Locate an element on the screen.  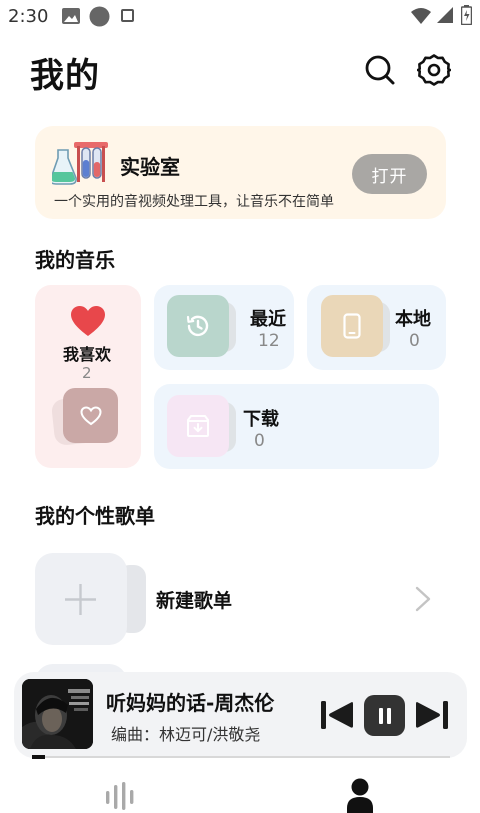
local-tile is located at coordinates (352, 326).